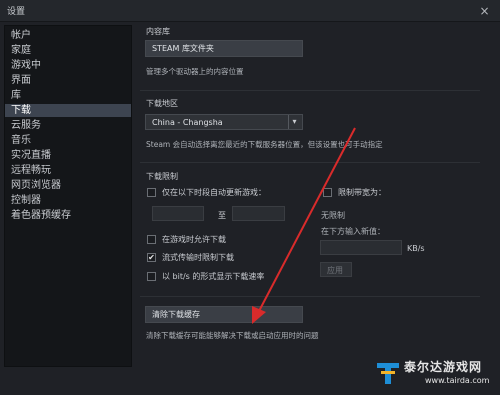 This screenshot has width=500, height=395. I want to click on limit-bandwidth-checkbox, so click(327, 192).